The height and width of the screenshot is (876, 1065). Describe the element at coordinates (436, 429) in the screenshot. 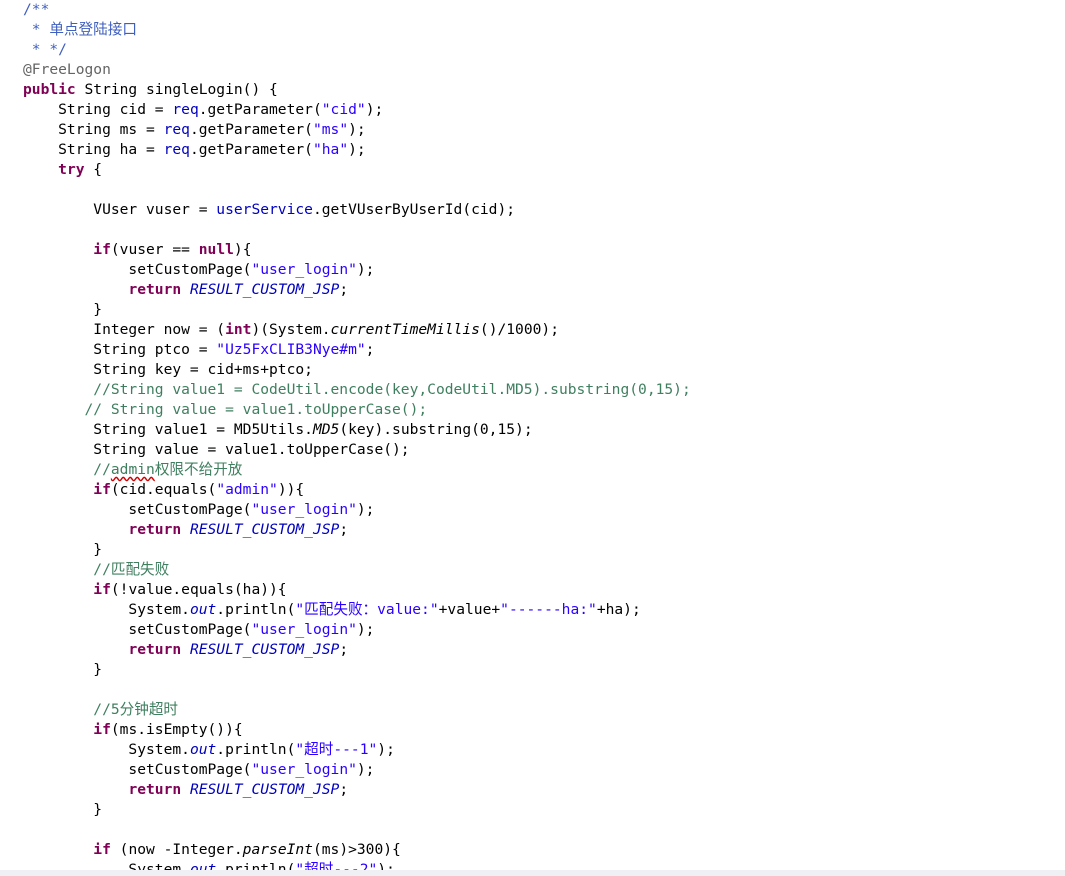

I see `code-token: (key).substring(0,15);` at that location.